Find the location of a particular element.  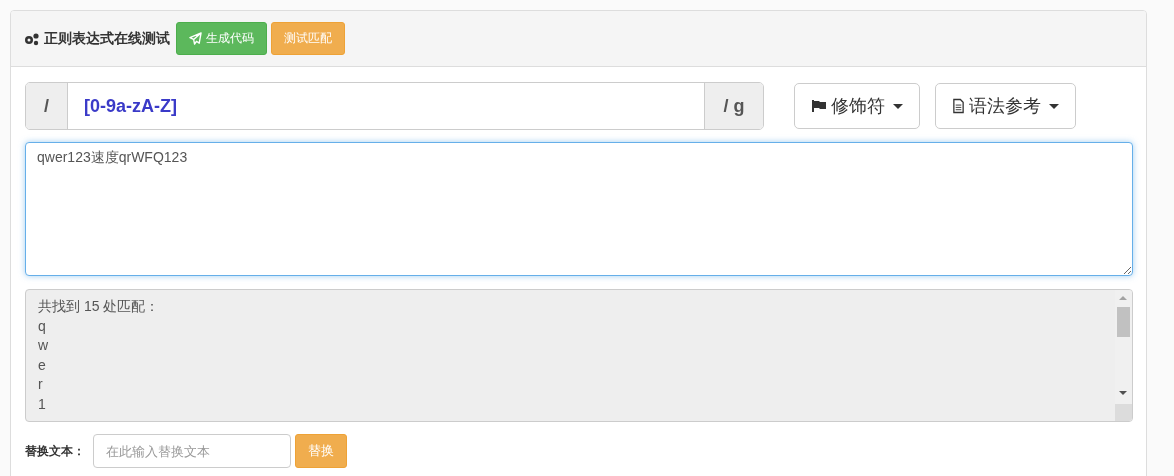

flag-icon is located at coordinates (819, 106).